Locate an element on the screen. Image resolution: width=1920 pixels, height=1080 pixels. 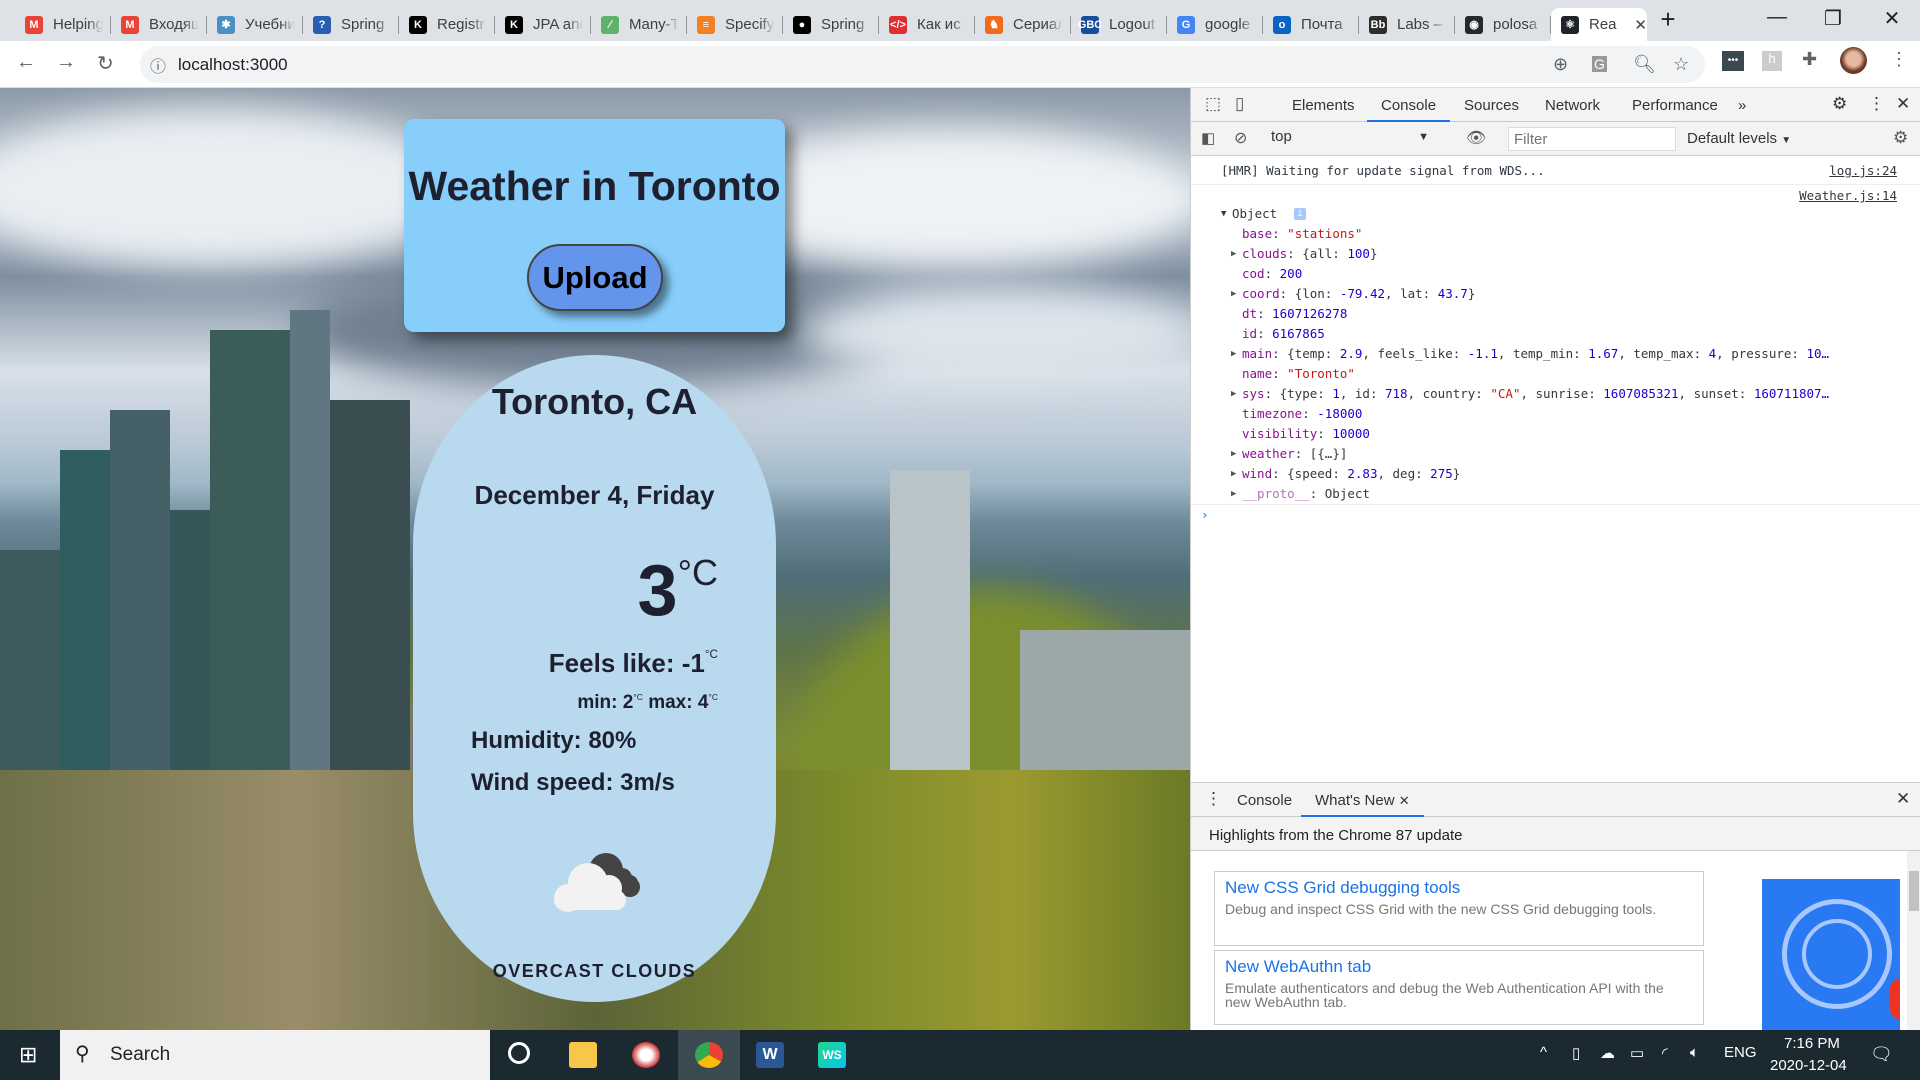
windows-start-icon: ⊞ is located at coordinates (28, 1055).